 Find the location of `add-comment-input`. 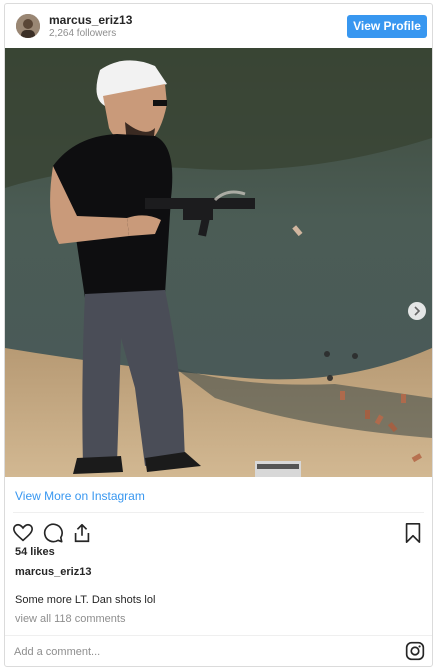

add-comment-input is located at coordinates (199, 652).